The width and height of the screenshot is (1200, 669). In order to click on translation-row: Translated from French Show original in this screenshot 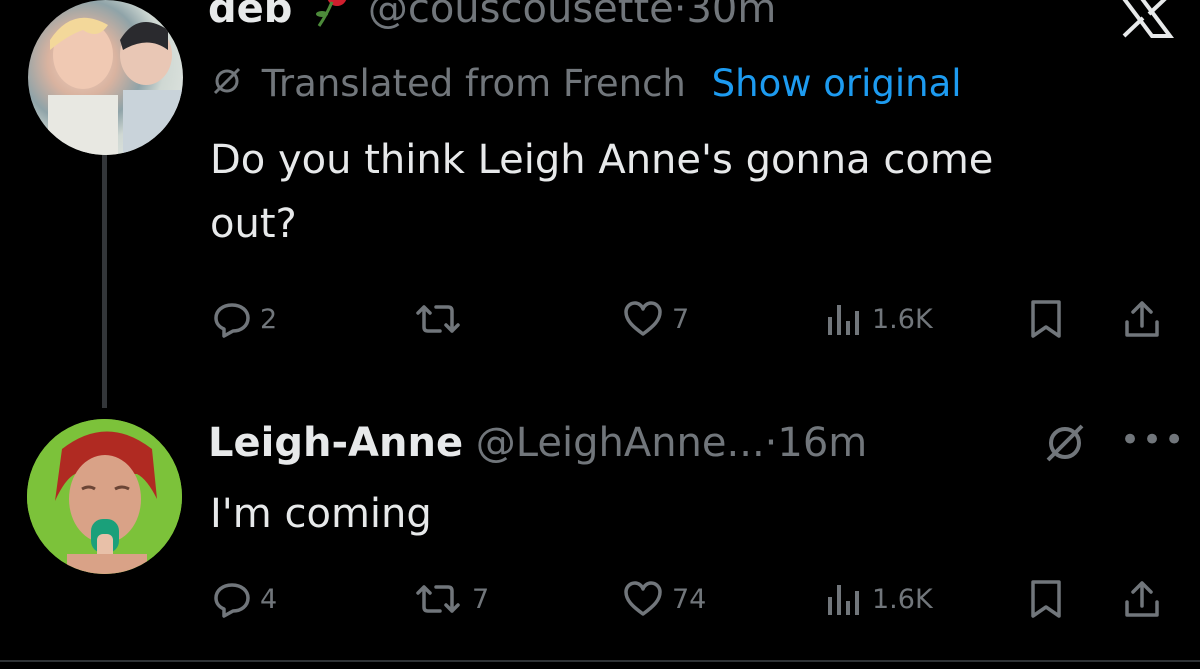, I will do `click(586, 84)`.